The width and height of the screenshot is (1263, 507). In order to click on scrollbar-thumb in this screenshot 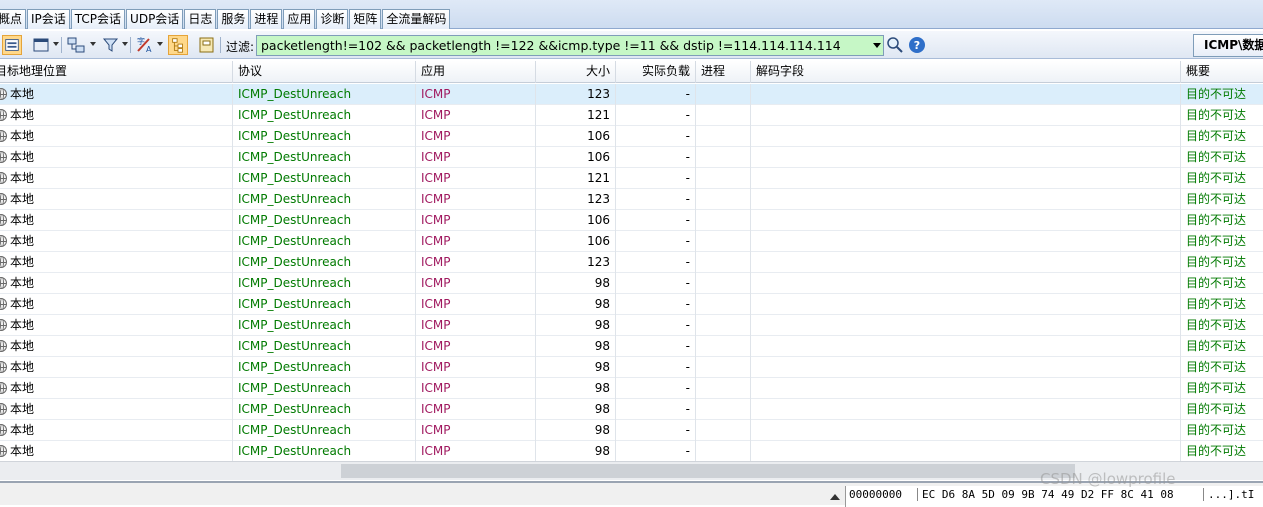, I will do `click(708, 471)`.